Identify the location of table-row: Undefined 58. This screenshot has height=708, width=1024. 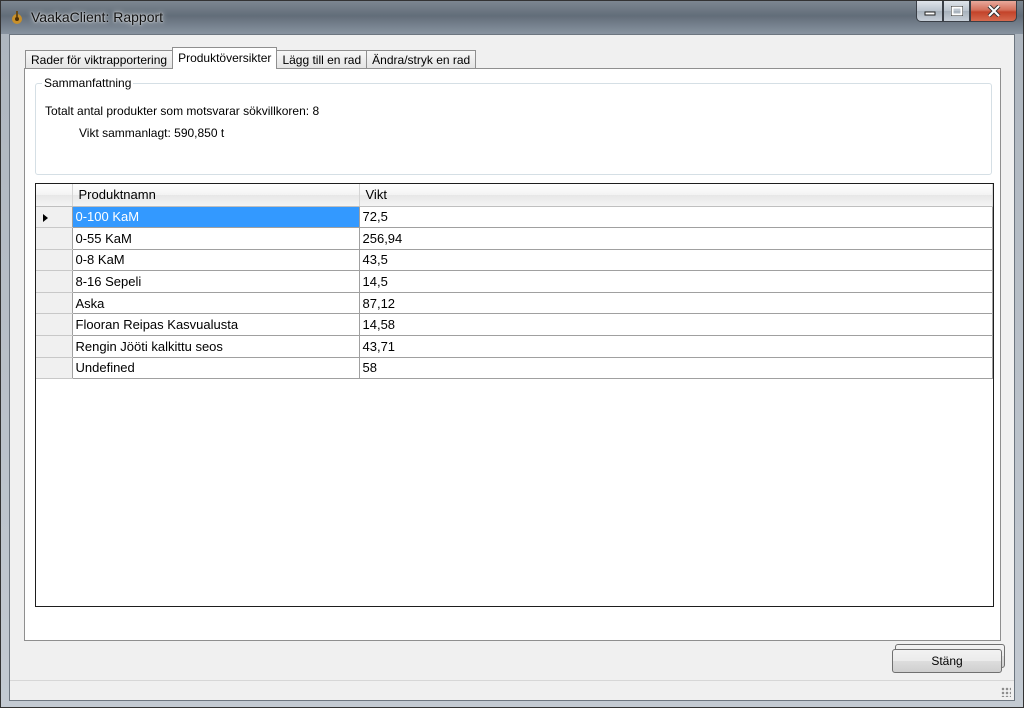
(514, 368).